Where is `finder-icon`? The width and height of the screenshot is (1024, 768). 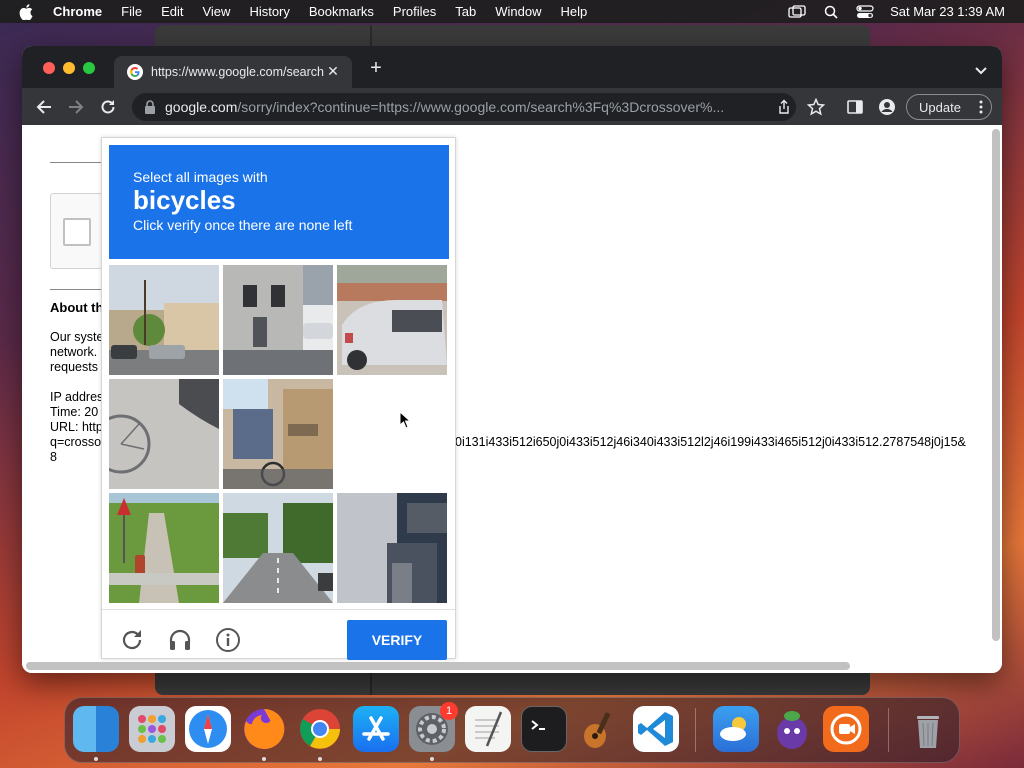
finder-icon is located at coordinates (96, 729).